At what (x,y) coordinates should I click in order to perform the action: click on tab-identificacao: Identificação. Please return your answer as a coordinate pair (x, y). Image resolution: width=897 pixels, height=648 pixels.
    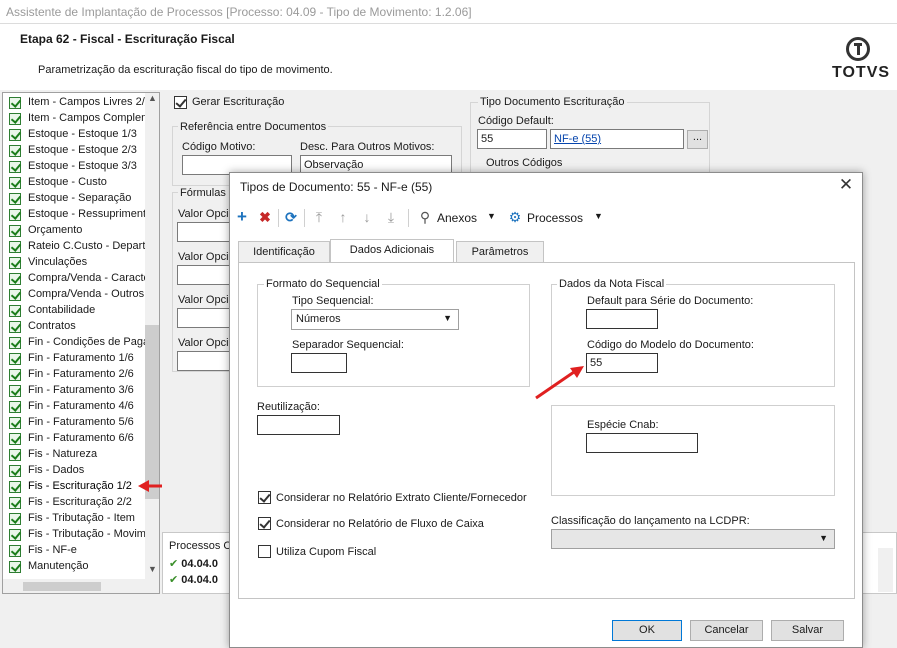
    Looking at the image, I should click on (284, 252).